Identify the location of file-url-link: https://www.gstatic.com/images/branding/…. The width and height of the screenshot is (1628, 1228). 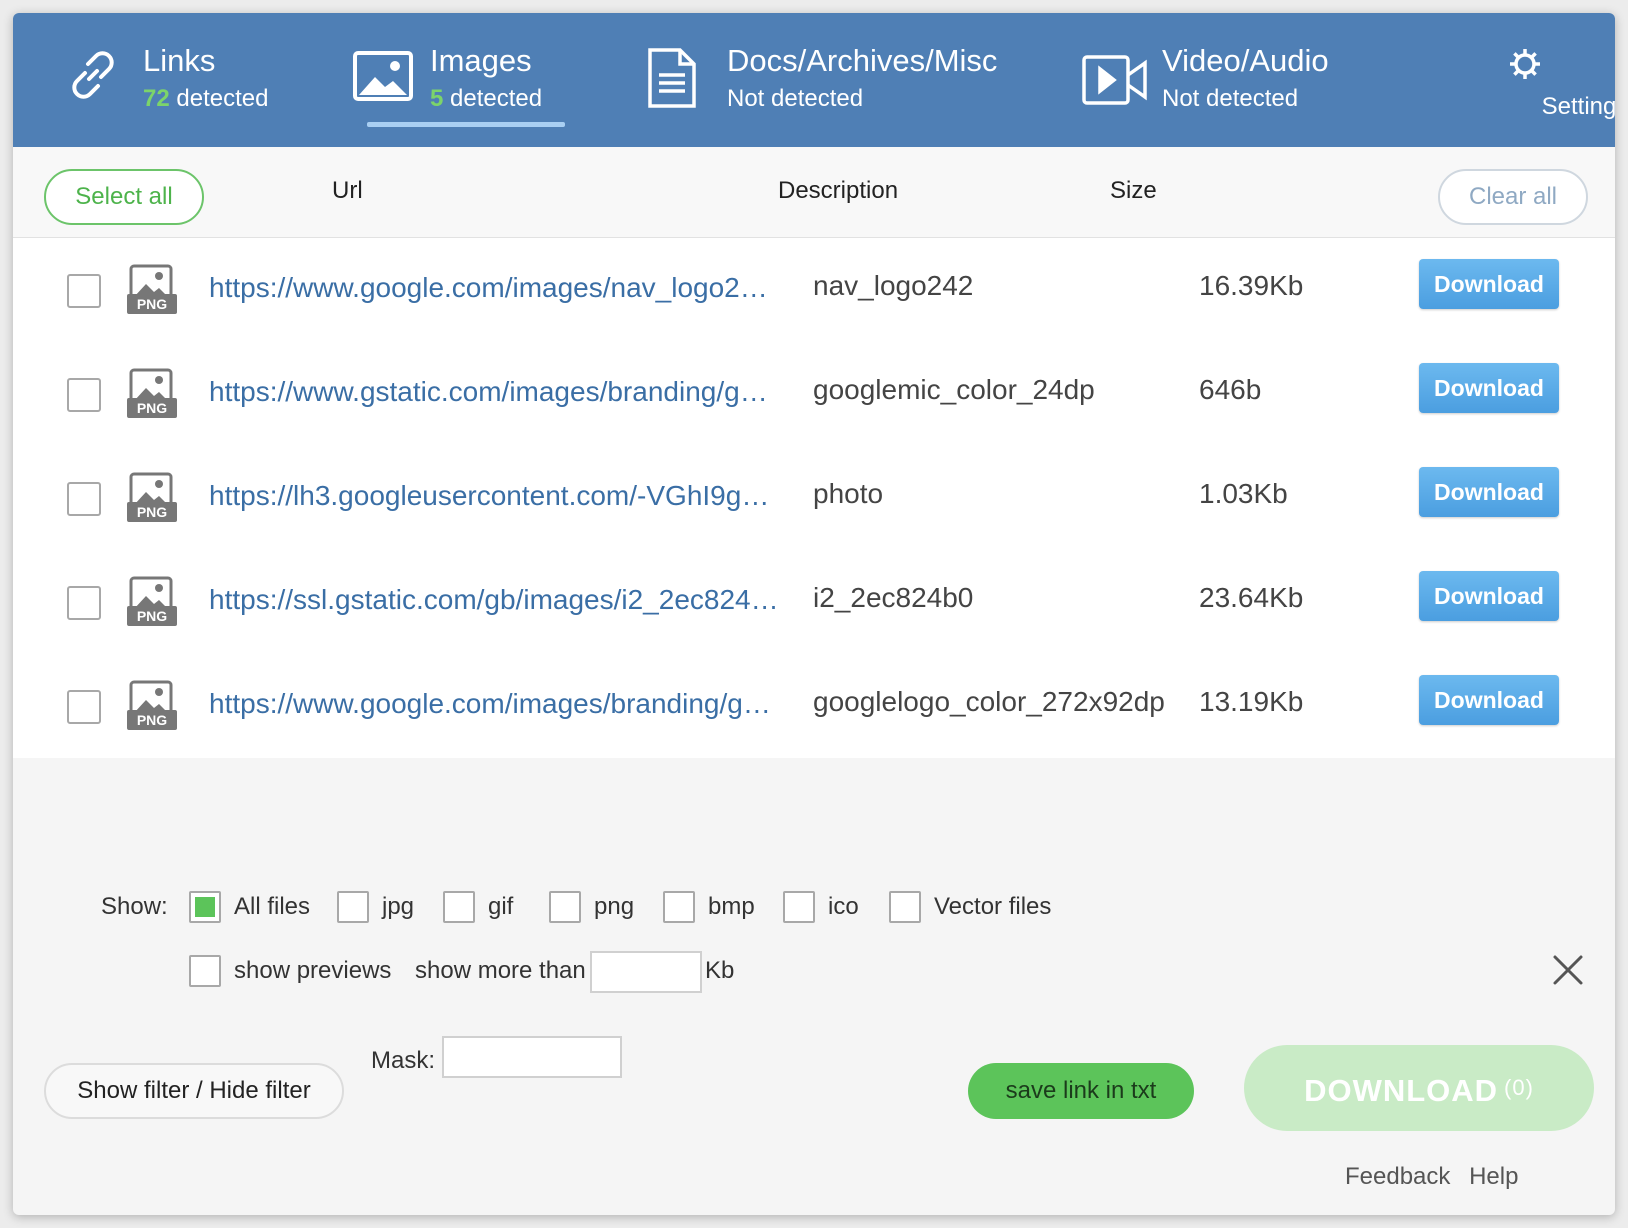
(494, 392).